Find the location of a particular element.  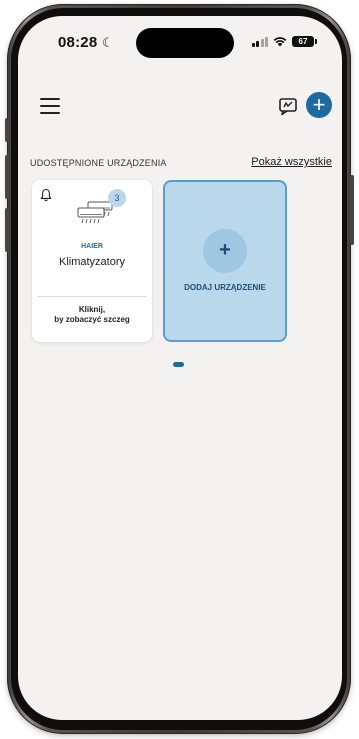

bell-icon is located at coordinates (46, 195).